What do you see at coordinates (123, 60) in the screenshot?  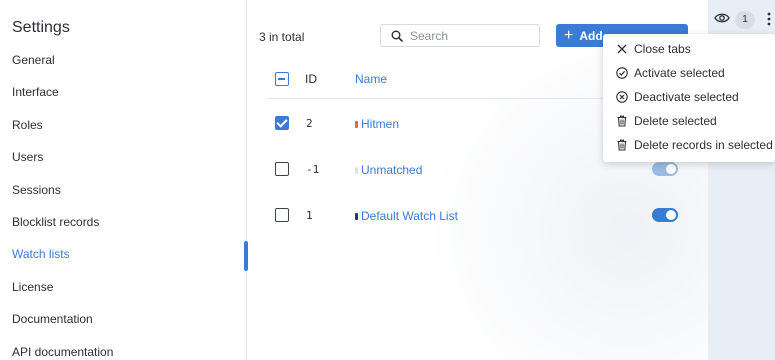 I see `sidebar-item-general: General` at bounding box center [123, 60].